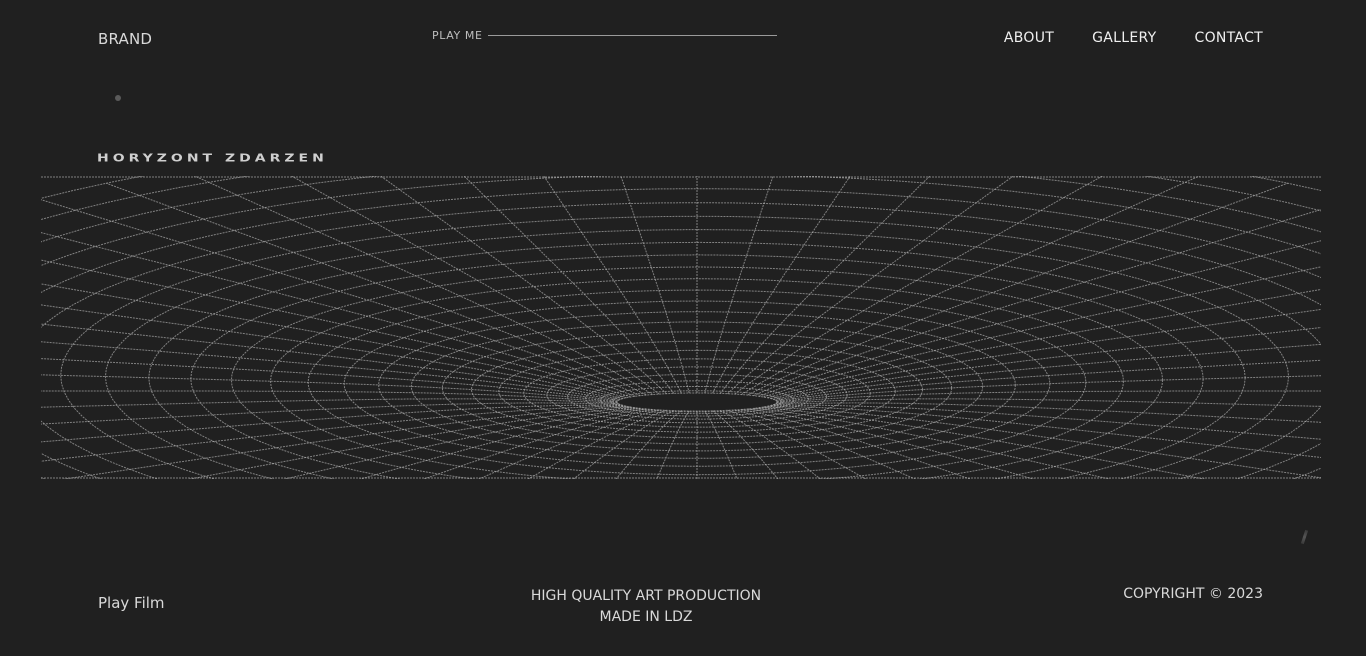 The image size is (1366, 656). What do you see at coordinates (646, 617) in the screenshot?
I see `tagline-line-2: MADE IN LDZ` at bounding box center [646, 617].